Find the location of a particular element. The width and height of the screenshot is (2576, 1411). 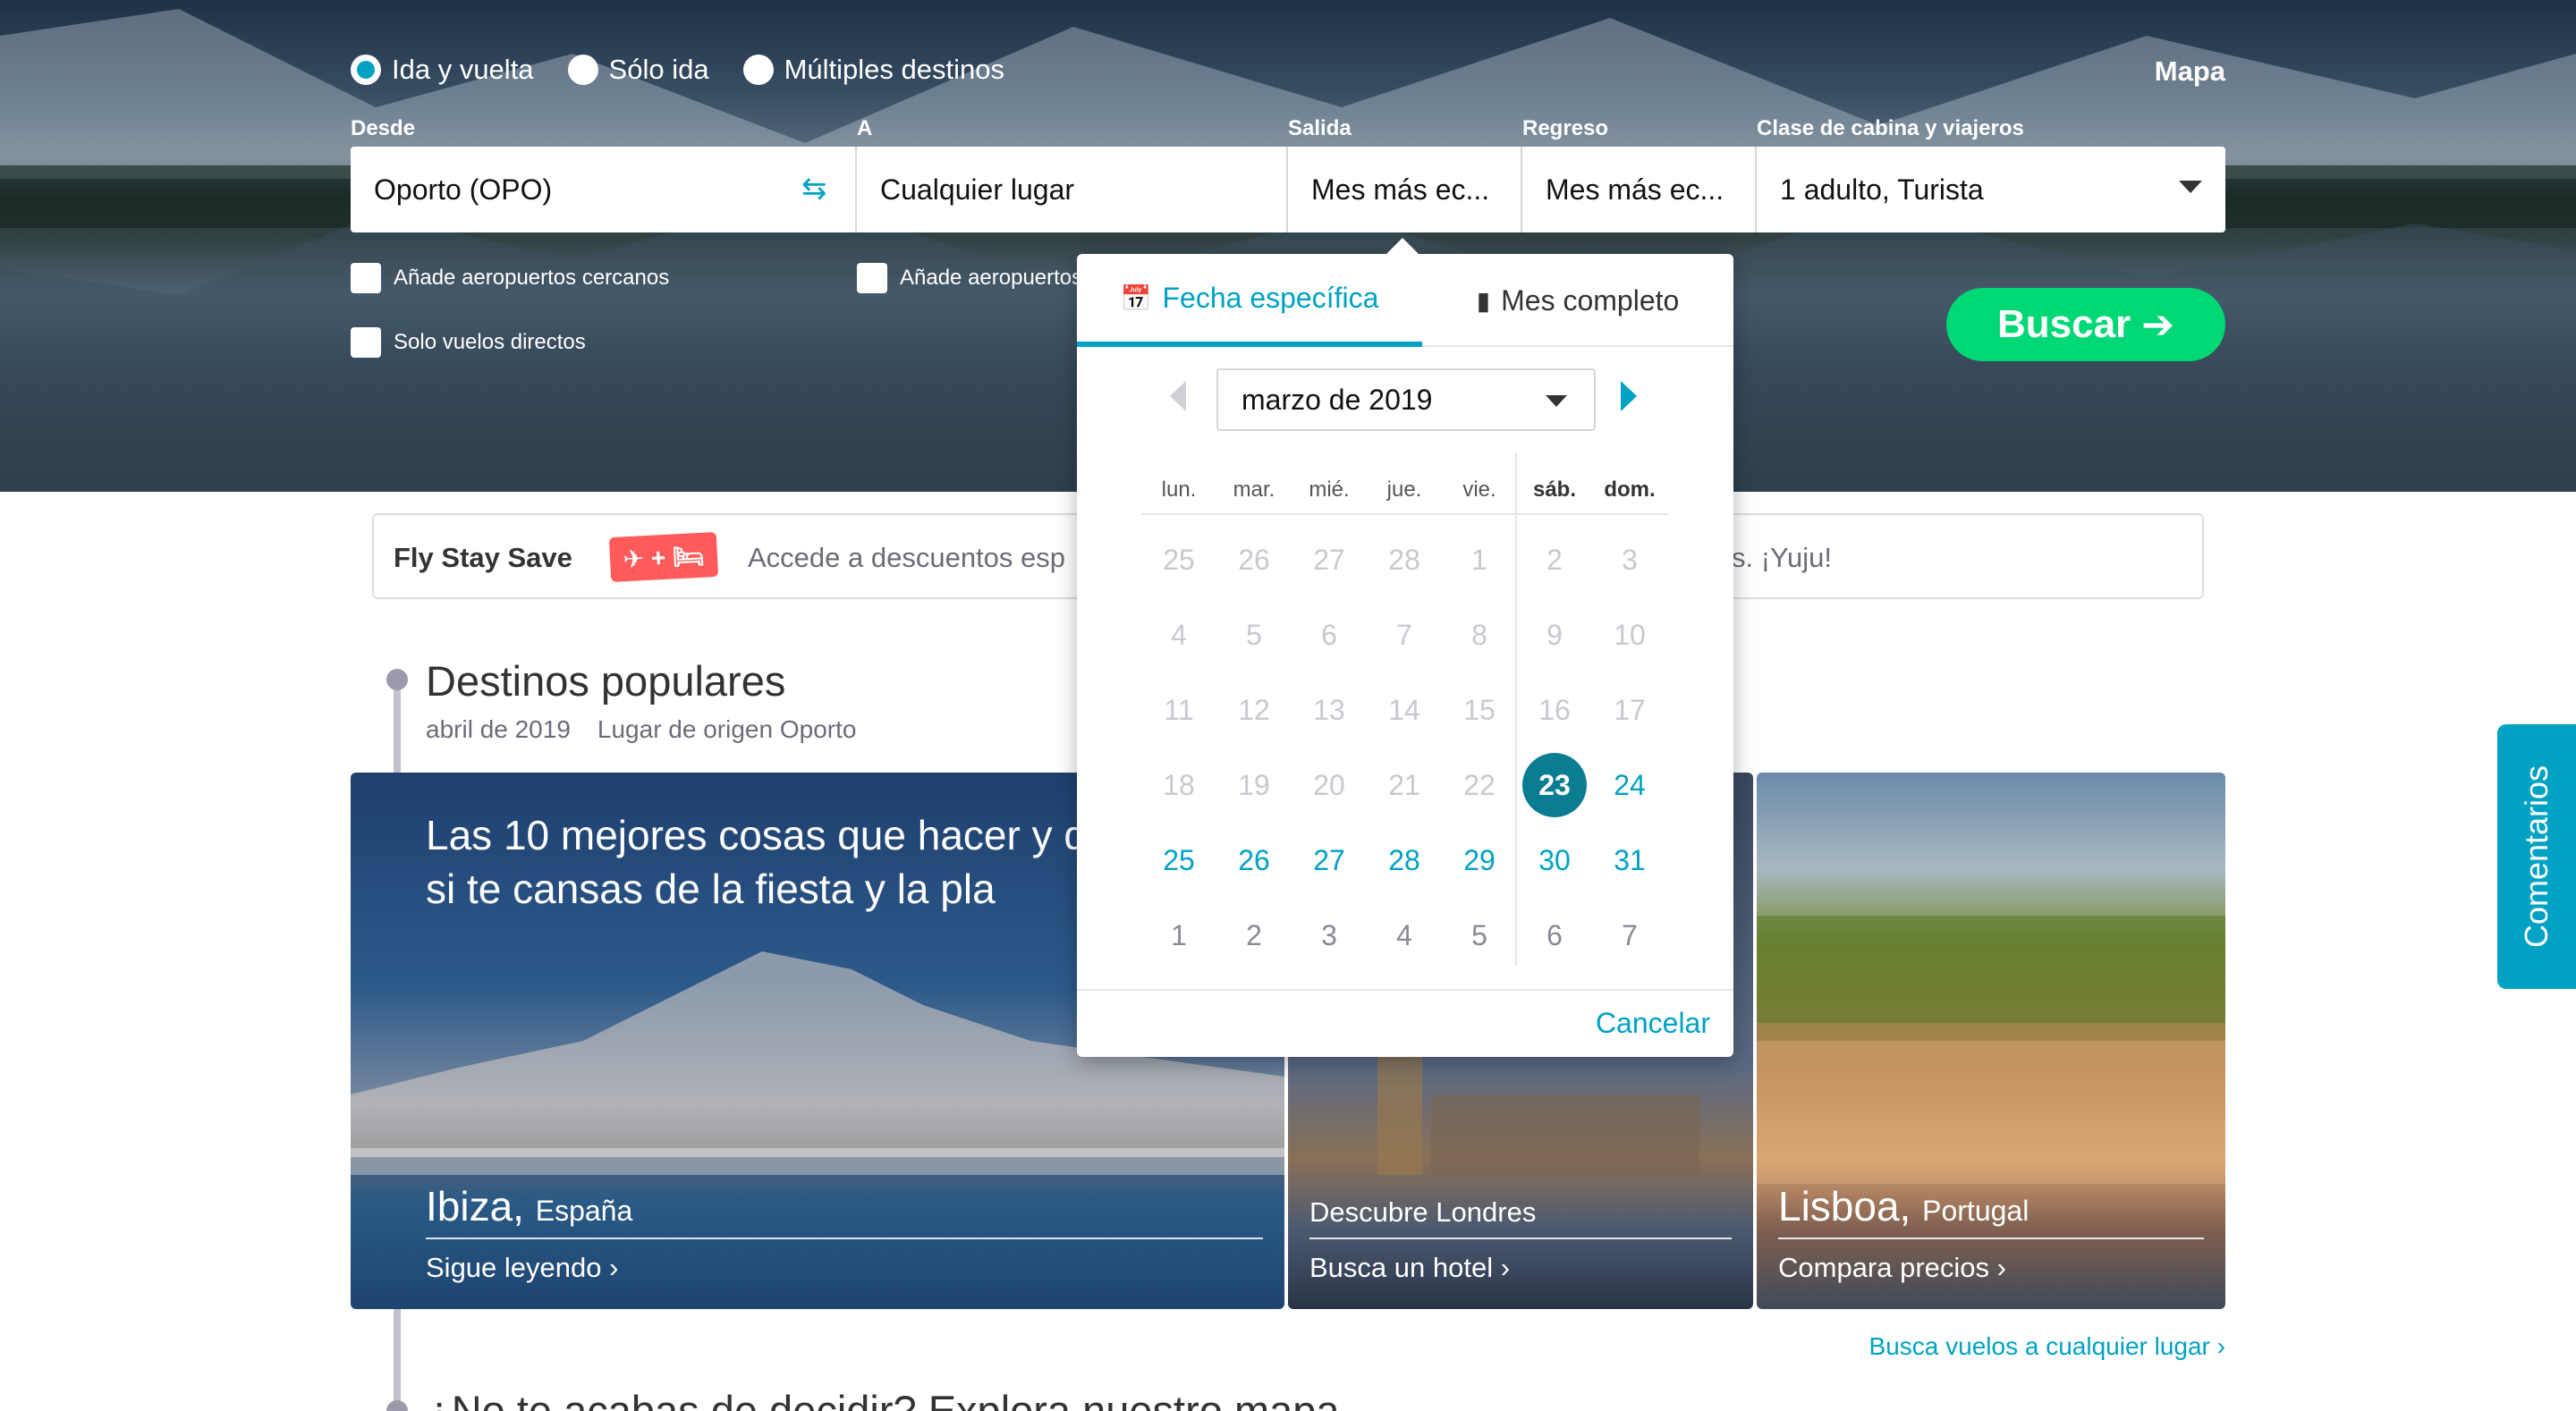

day-cell: 5 is located at coordinates (1479, 934).